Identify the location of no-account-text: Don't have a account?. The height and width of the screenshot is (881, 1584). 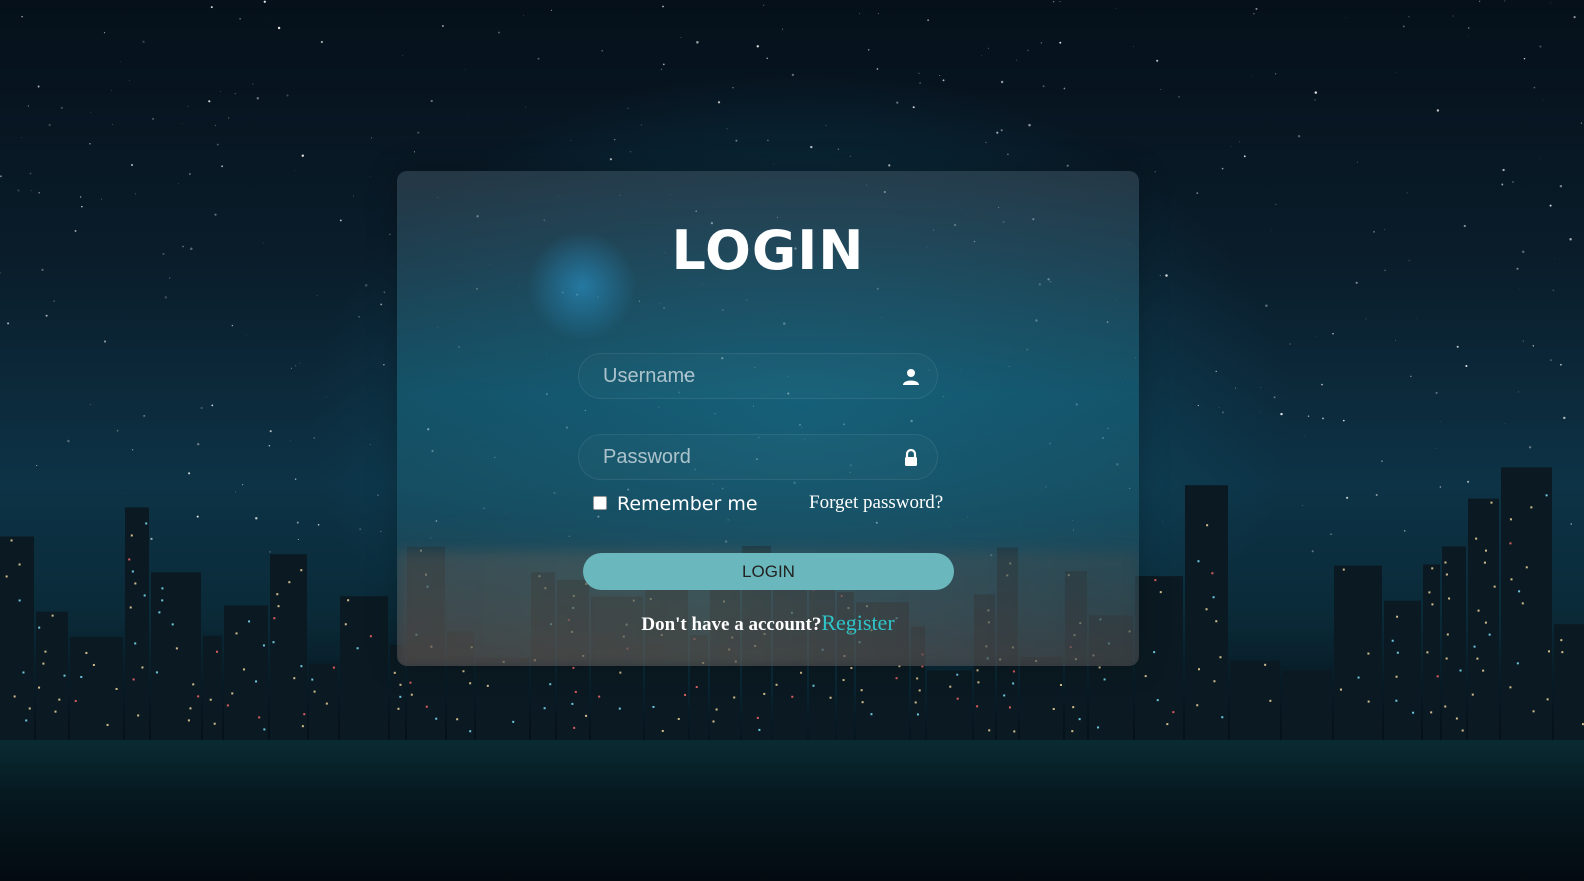
(731, 624).